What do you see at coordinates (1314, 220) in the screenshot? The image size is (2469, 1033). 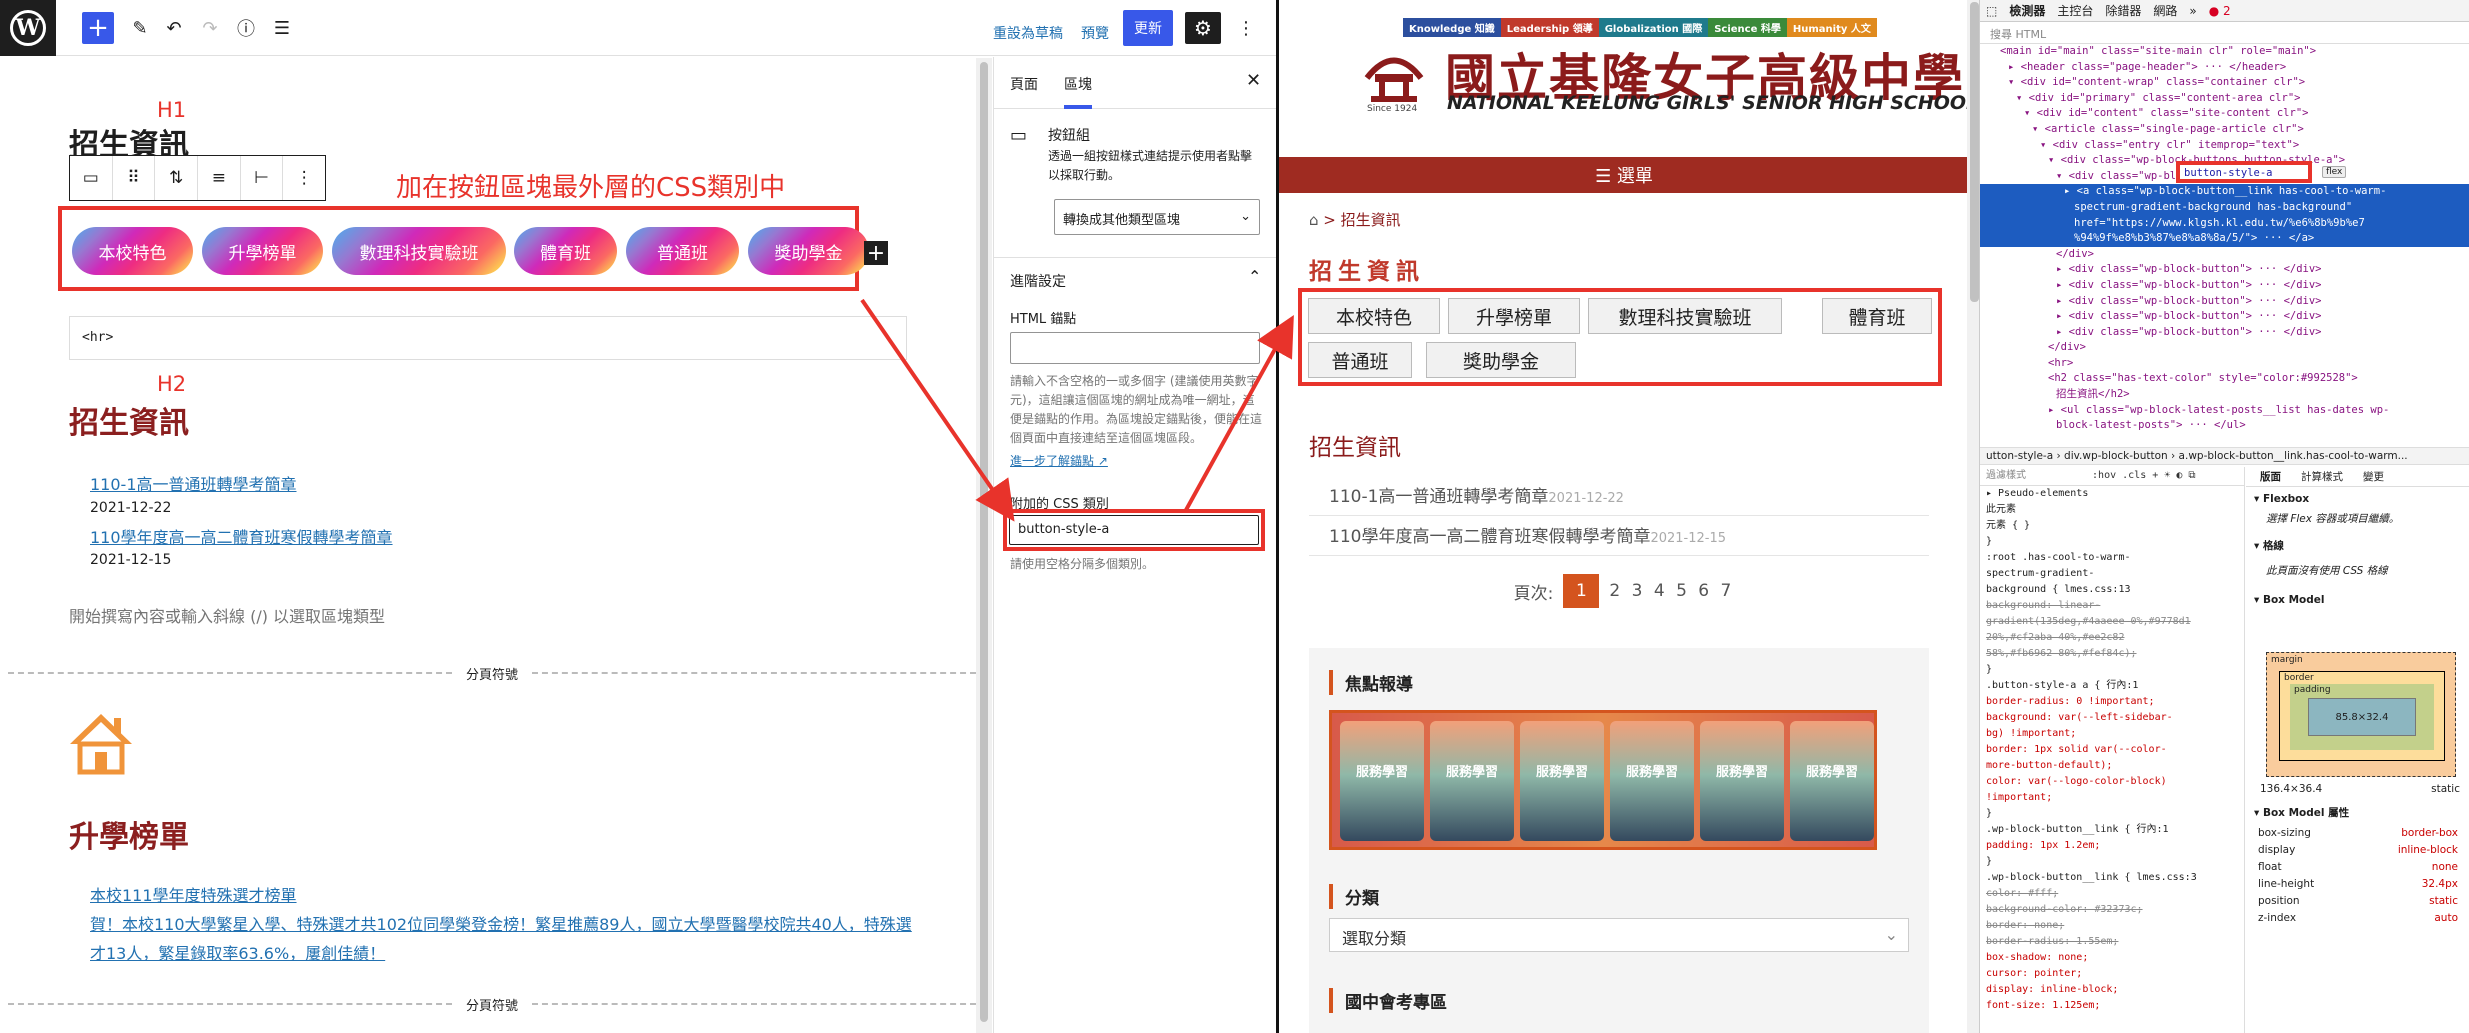 I see `home-icon: ⌂` at bounding box center [1314, 220].